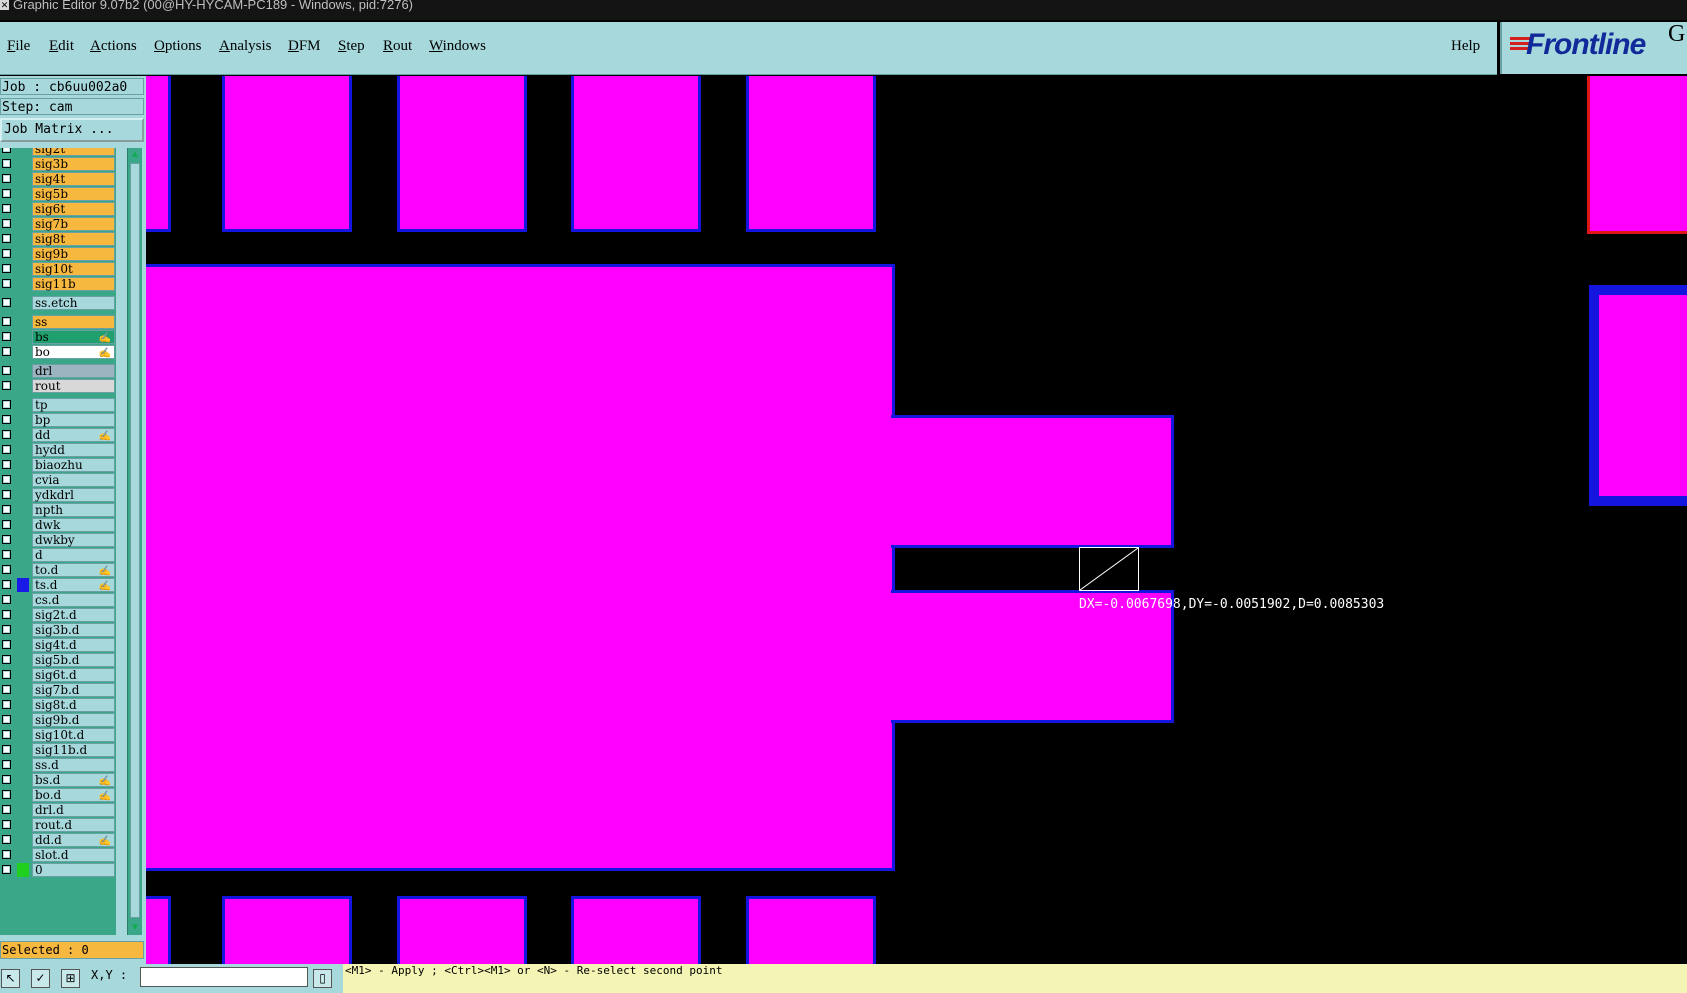 Image resolution: width=1687 pixels, height=993 pixels. I want to click on layer-name: bo.d ✍, so click(73, 795).